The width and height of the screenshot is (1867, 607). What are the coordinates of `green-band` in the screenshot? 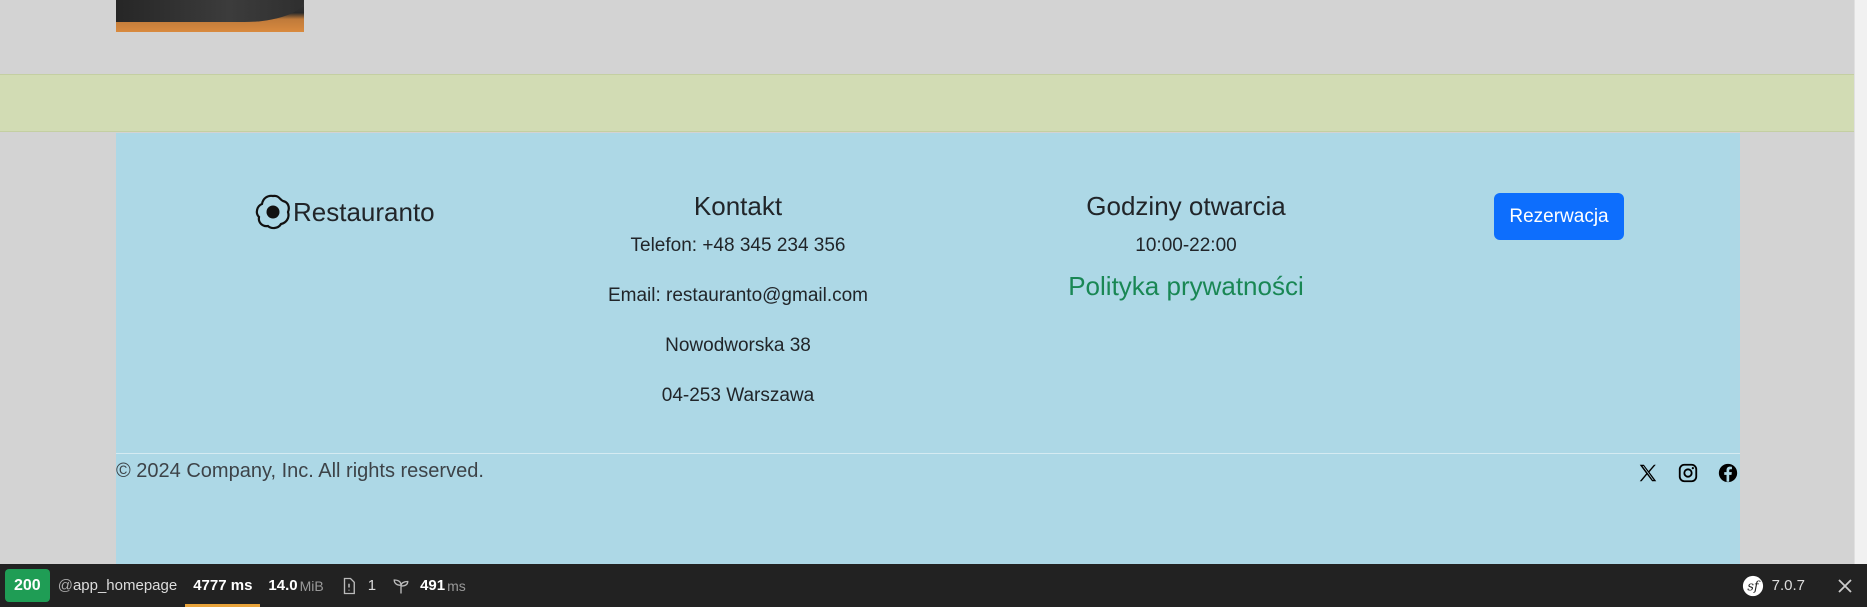 It's located at (927, 103).